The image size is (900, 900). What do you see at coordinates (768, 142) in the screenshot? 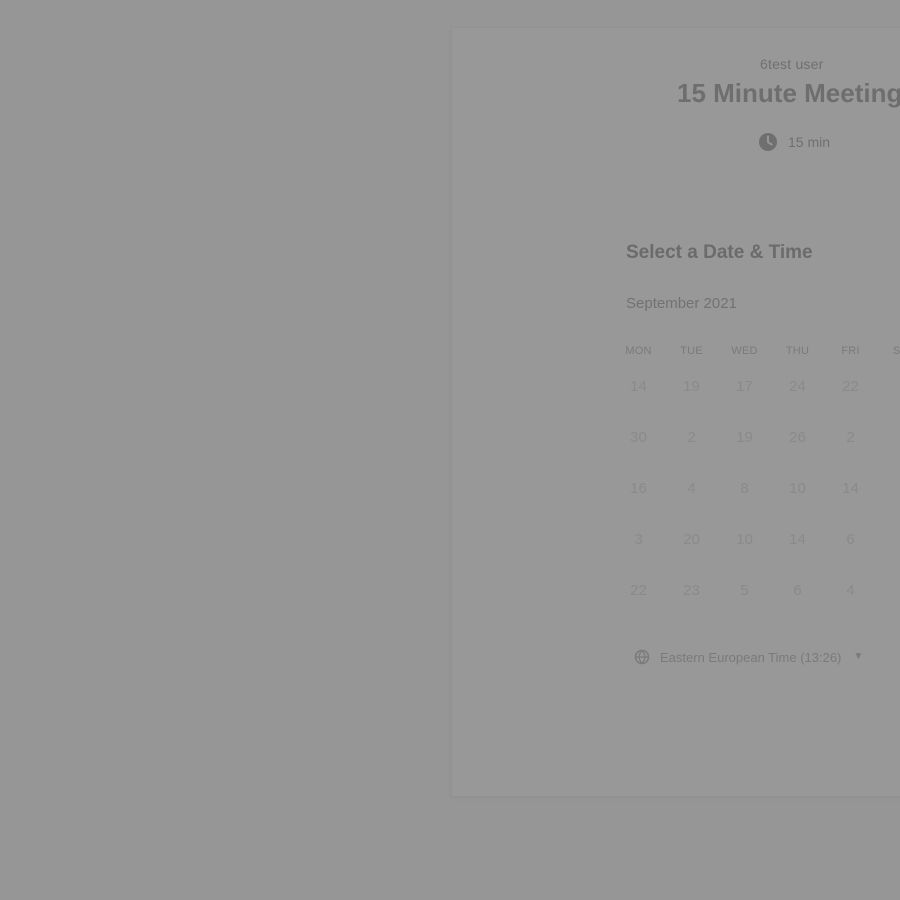
I see `clock-icon` at bounding box center [768, 142].